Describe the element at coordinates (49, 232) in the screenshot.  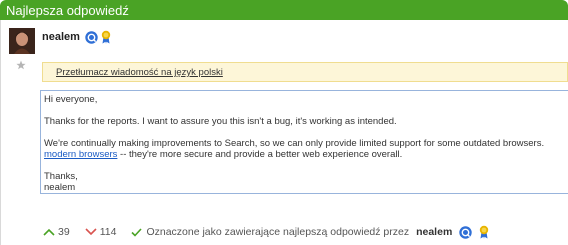
I see `upvote-icon` at that location.